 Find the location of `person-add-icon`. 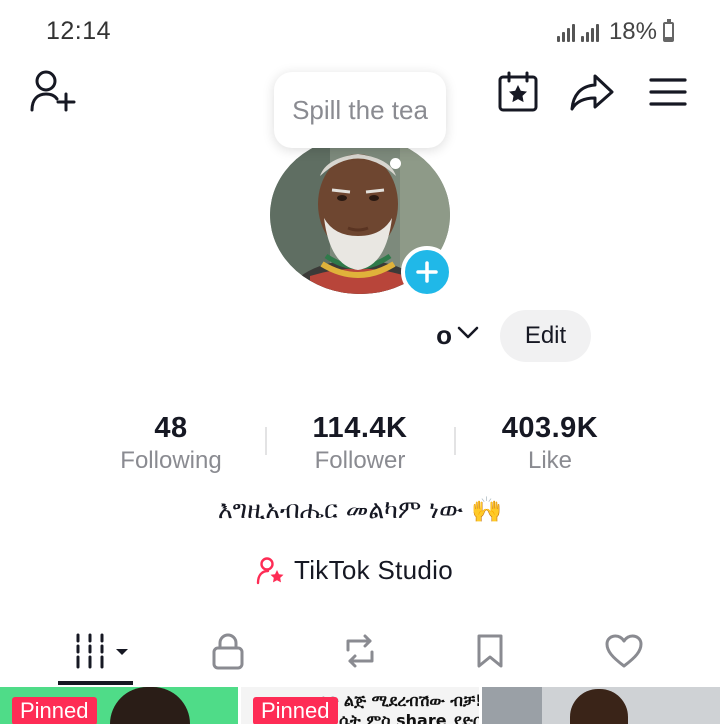

person-add-icon is located at coordinates (53, 91).